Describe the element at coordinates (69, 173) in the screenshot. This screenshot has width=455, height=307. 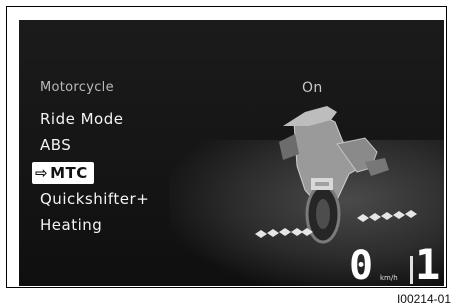
I see `menu-item-label: MTC` at that location.